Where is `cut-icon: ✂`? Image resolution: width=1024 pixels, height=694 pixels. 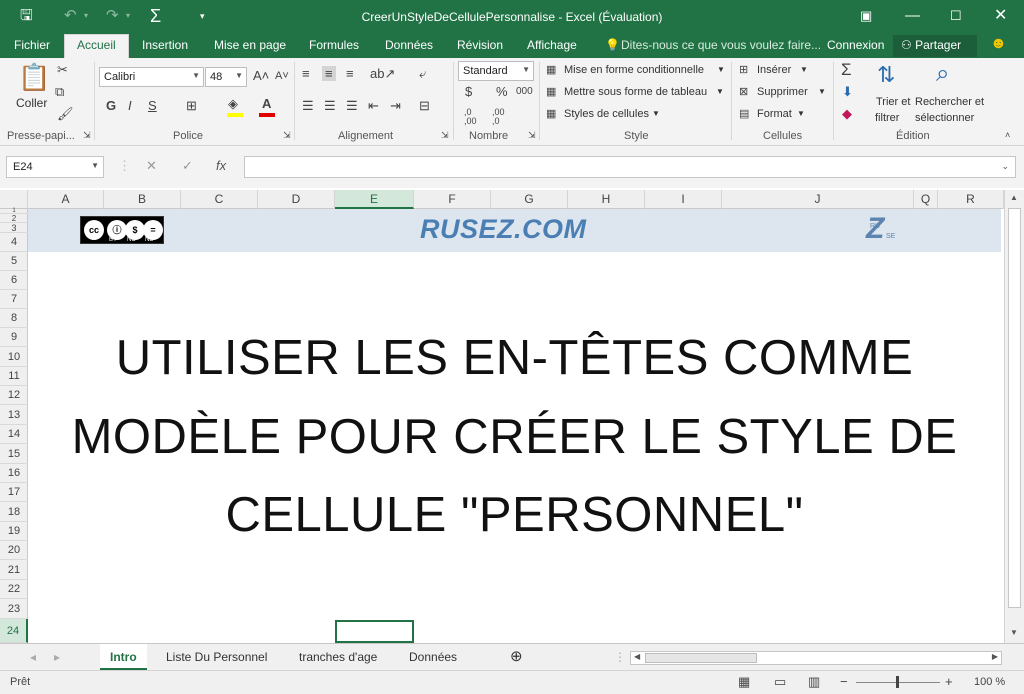
cut-icon: ✂ is located at coordinates (62, 70).